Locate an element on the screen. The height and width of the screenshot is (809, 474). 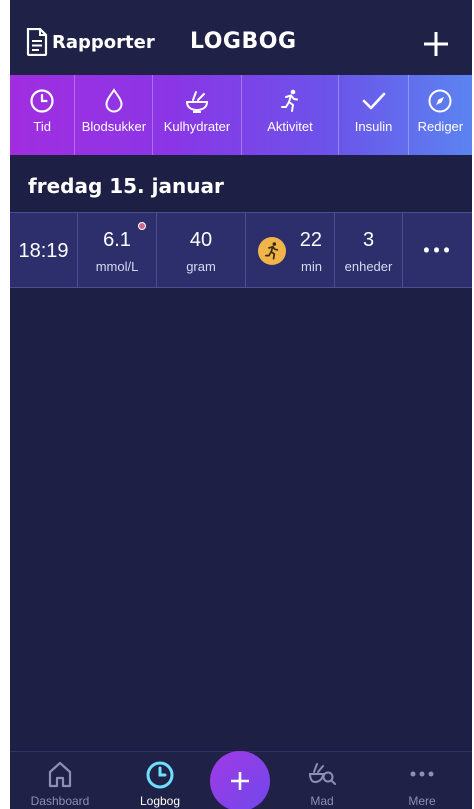
entry-insulin-cell: 3 enheder is located at coordinates (369, 250).